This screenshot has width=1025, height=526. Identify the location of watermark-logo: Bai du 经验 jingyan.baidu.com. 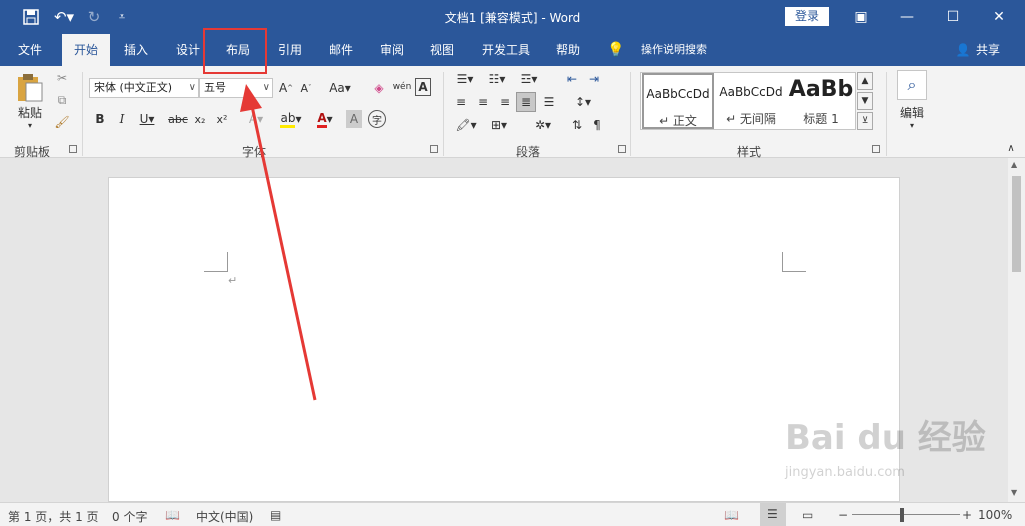
(885, 455).